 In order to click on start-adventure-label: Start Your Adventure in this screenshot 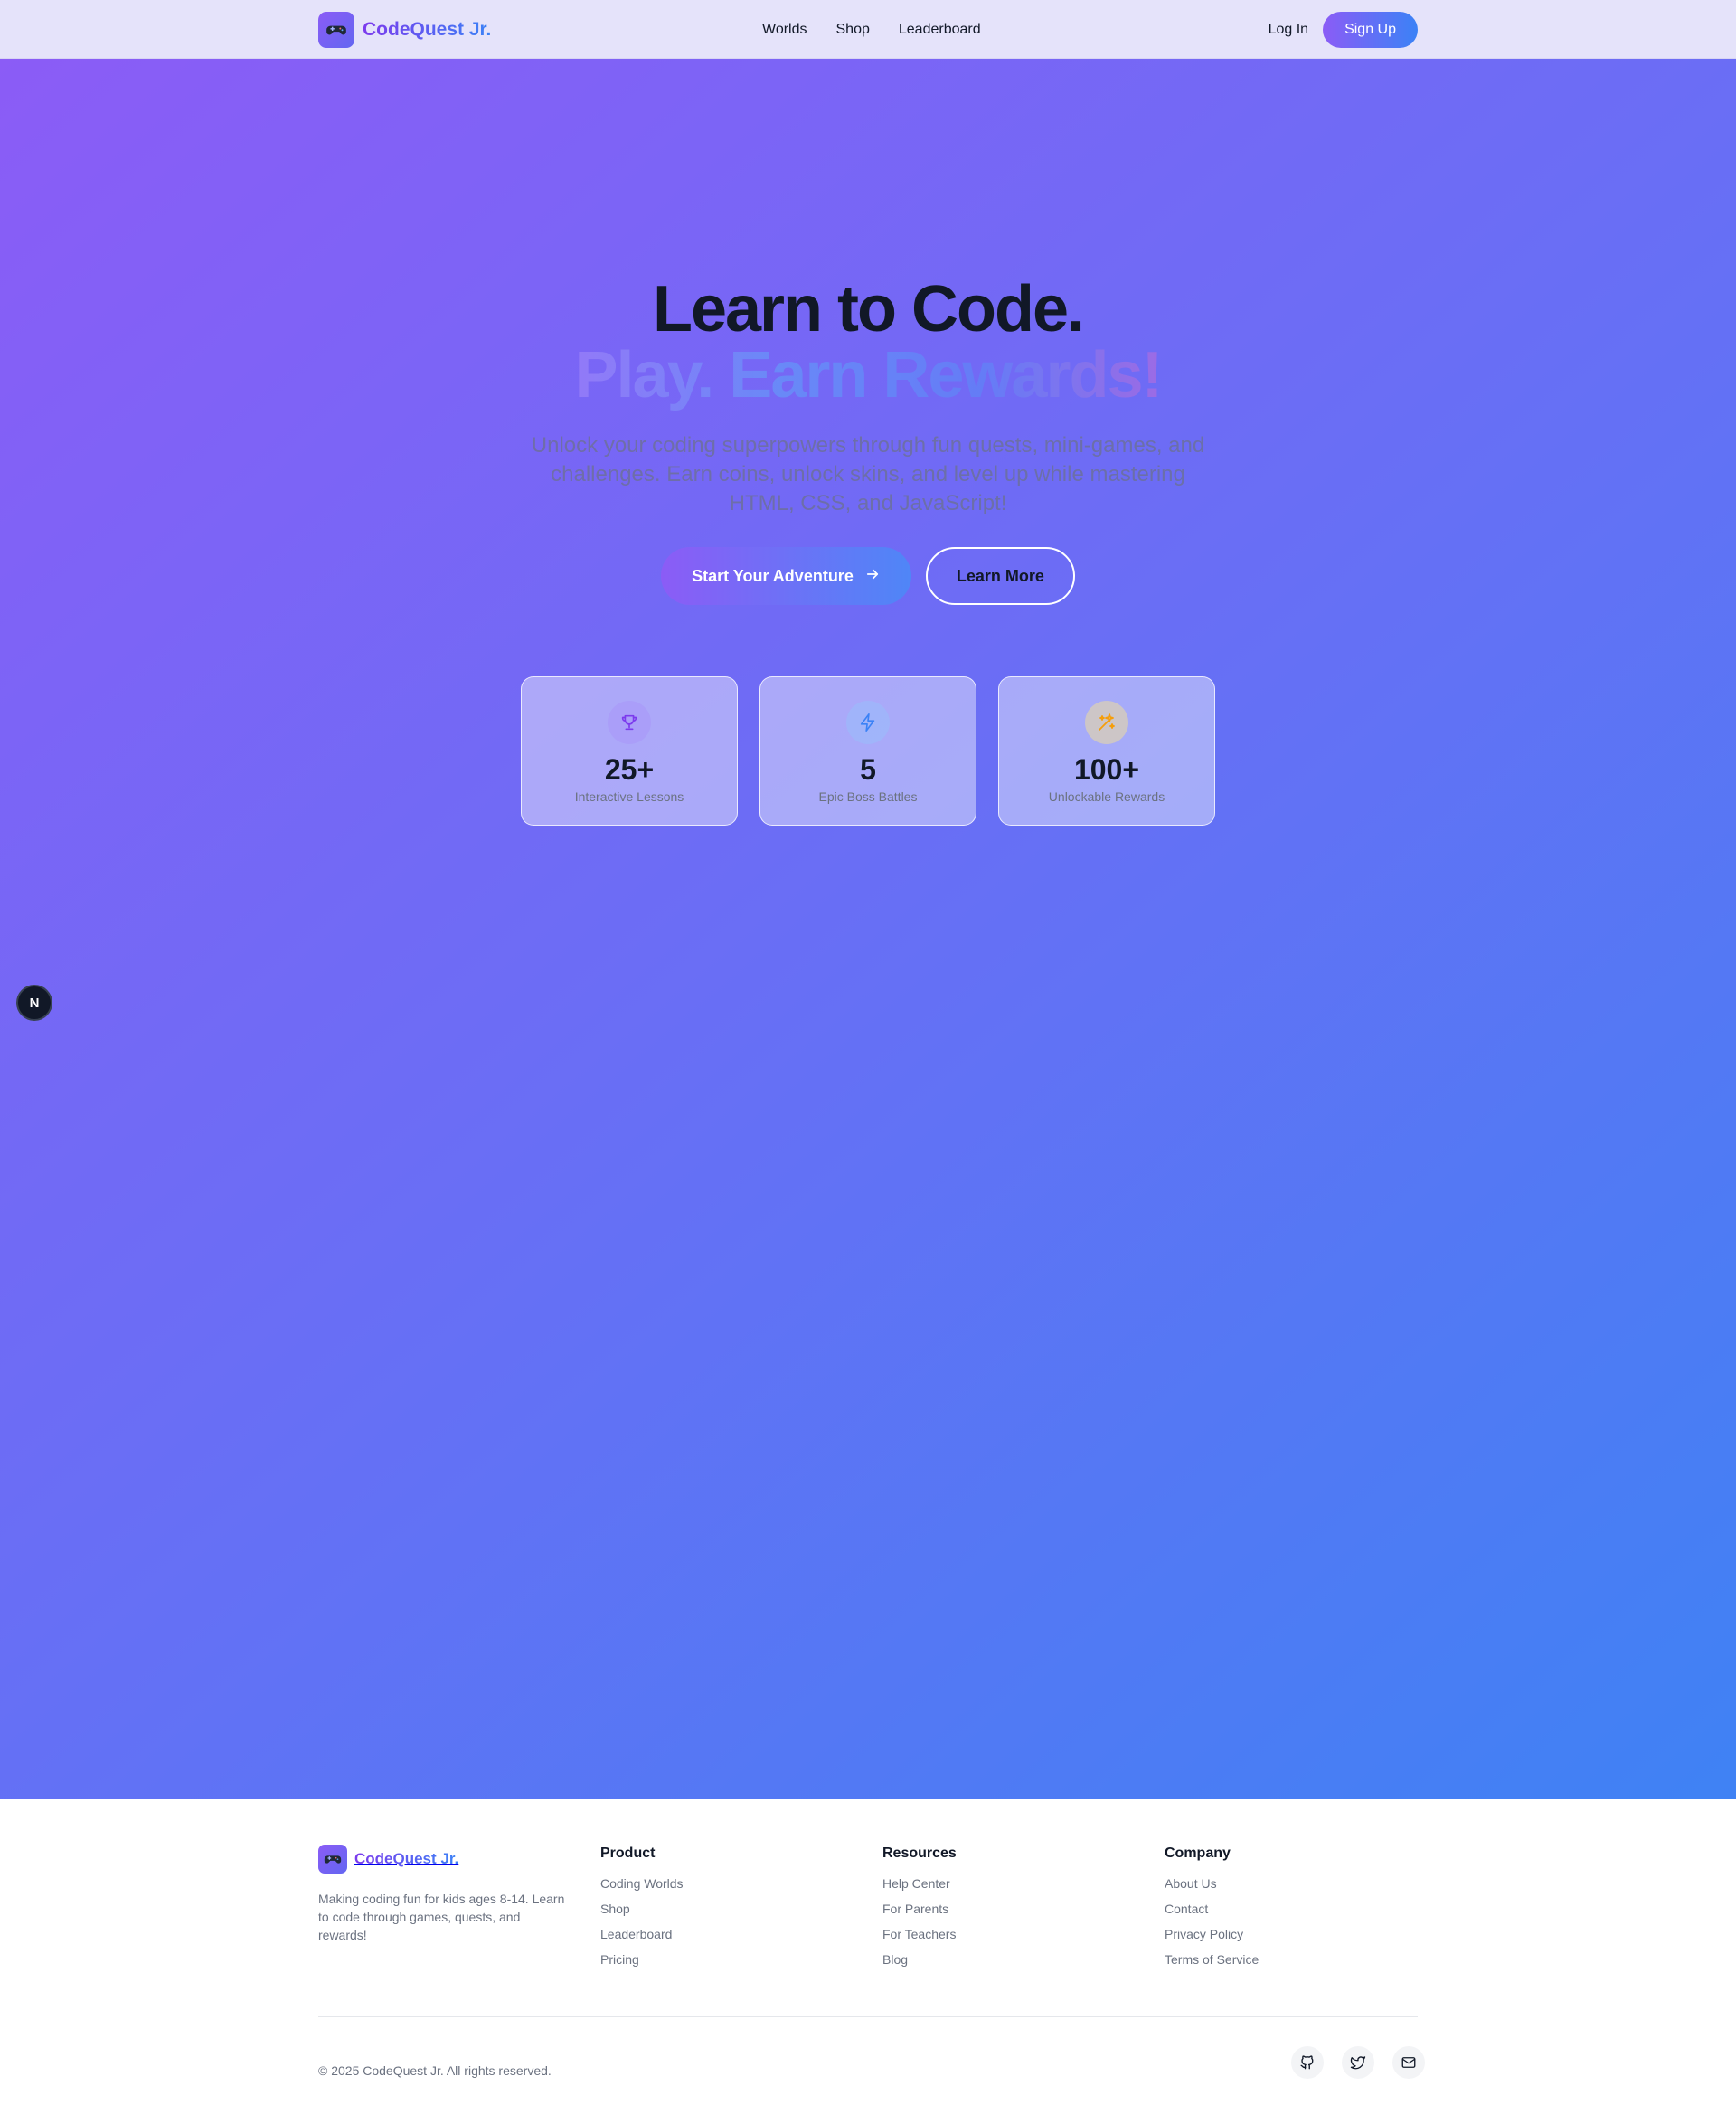, I will do `click(773, 575)`.